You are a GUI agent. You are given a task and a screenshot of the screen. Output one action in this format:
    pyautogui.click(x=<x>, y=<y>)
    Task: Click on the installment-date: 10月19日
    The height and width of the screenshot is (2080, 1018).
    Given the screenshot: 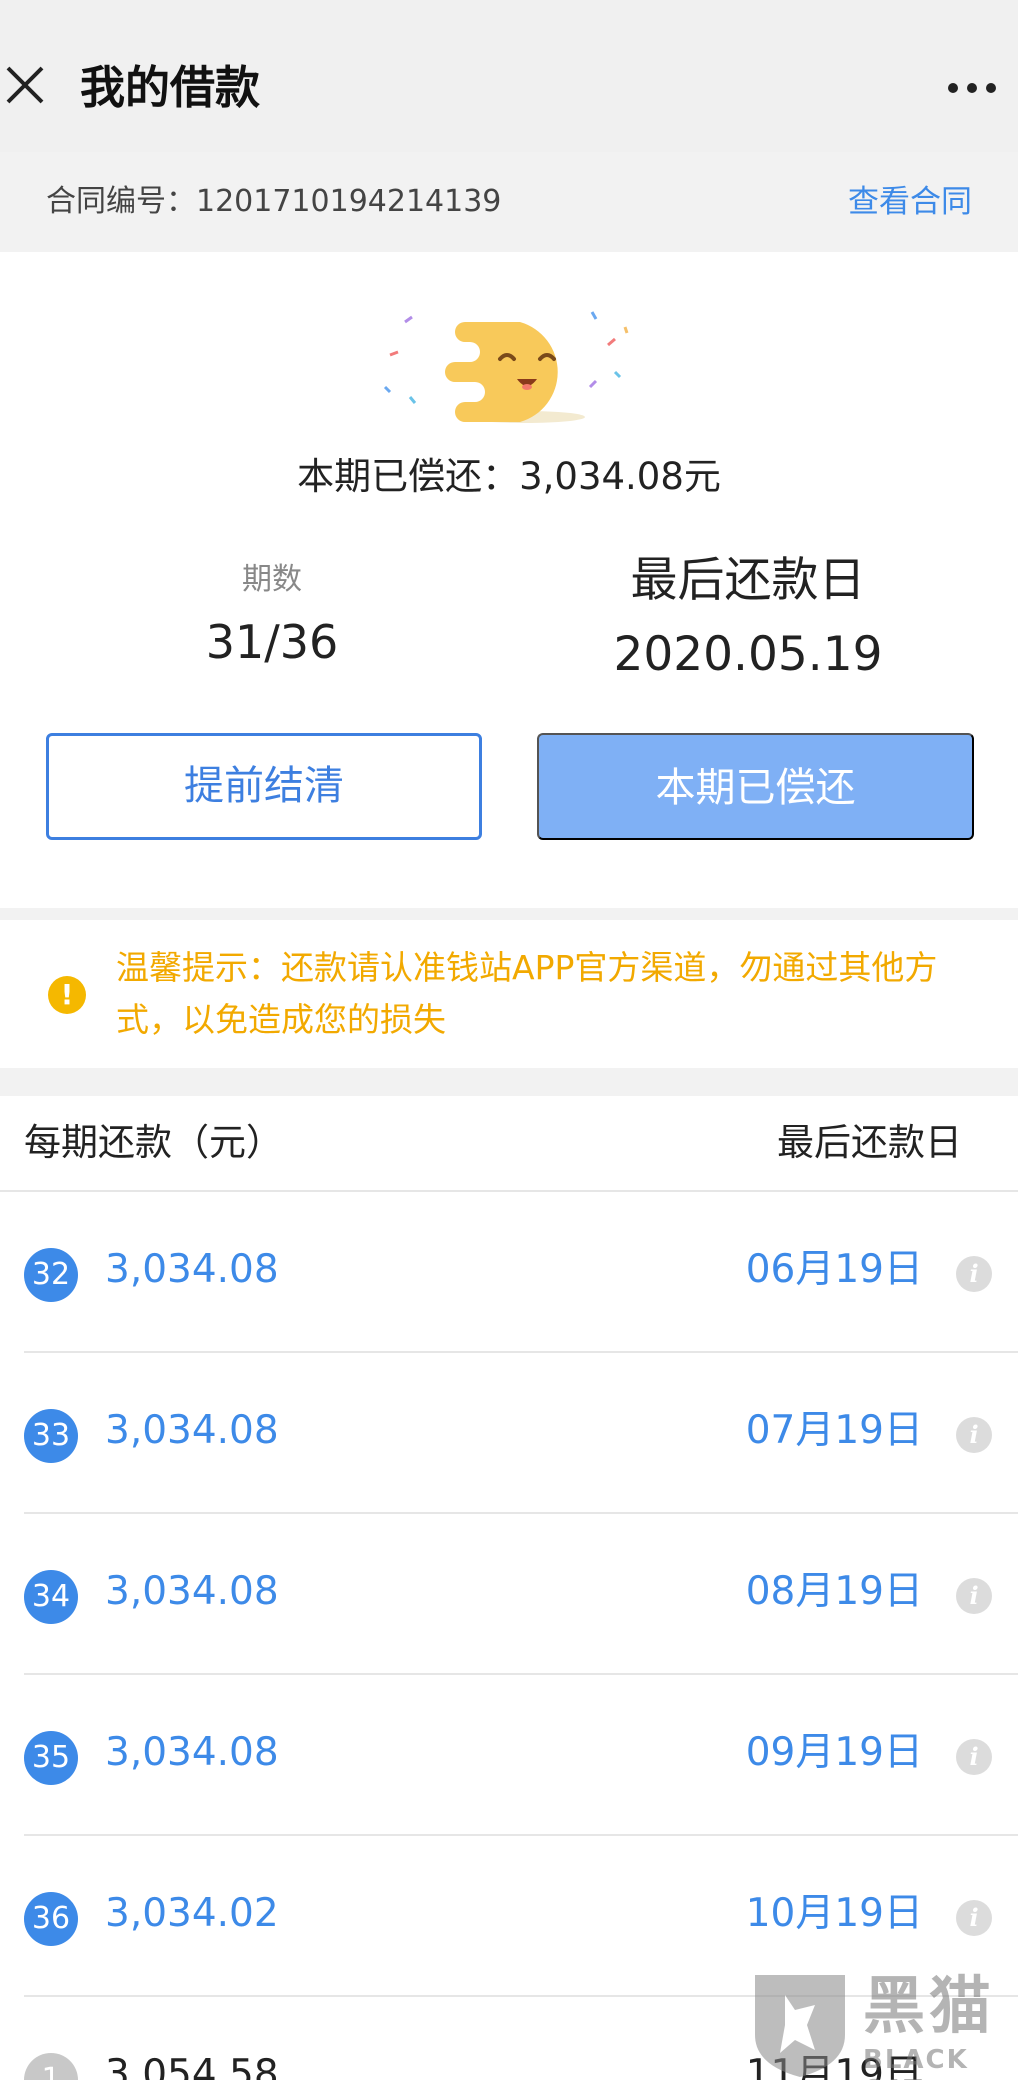 What is the action you would take?
    pyautogui.click(x=834, y=1913)
    